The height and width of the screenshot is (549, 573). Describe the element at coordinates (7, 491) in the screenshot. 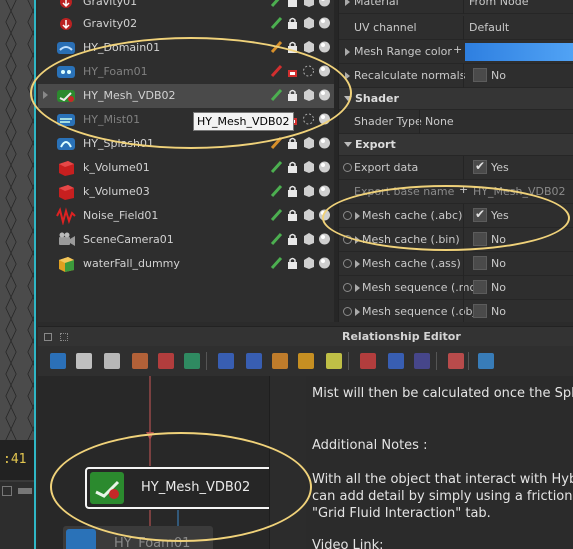

I see `maximize-icon` at that location.